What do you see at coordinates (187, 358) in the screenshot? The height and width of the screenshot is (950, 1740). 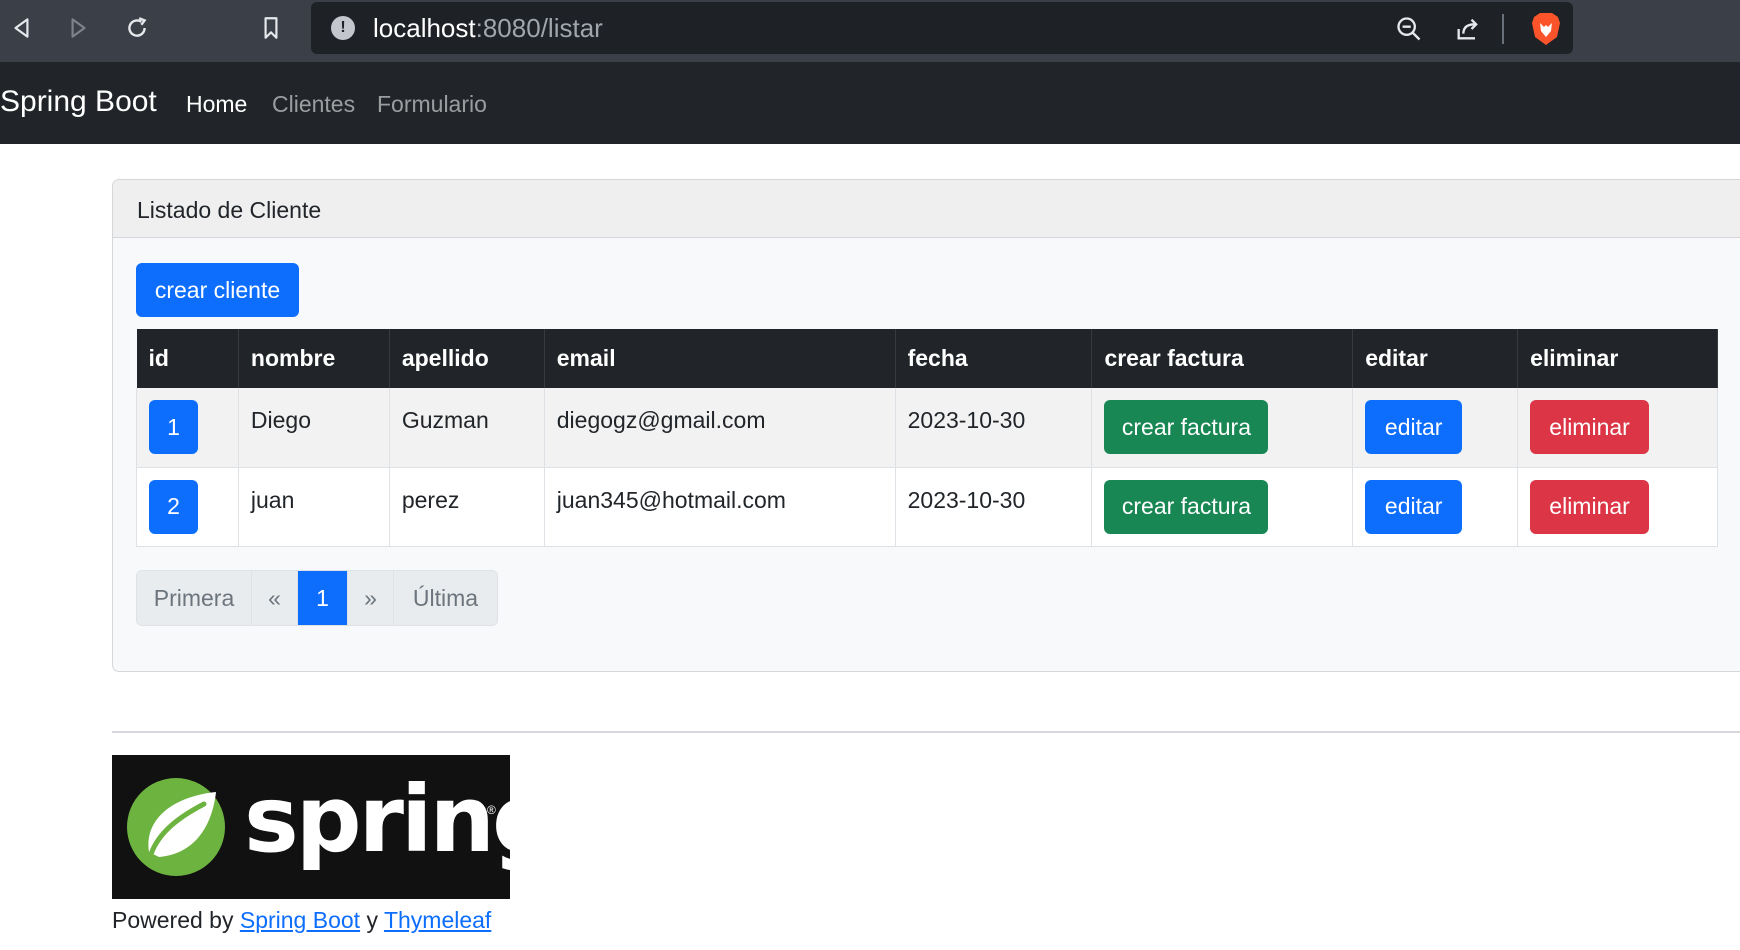 I see `th-id: id` at bounding box center [187, 358].